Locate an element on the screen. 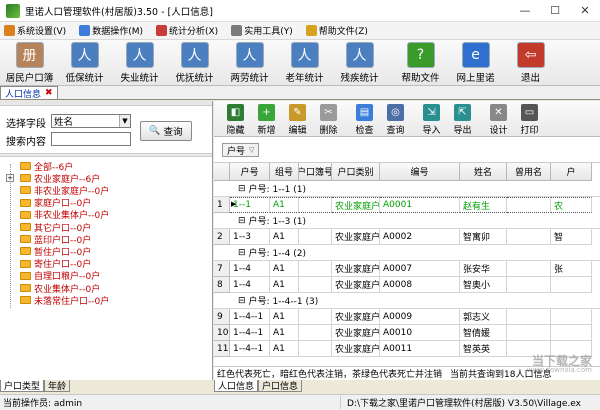 The image size is (600, 410). tree-item: 其它户口--0户 is located at coordinates (55, 227).